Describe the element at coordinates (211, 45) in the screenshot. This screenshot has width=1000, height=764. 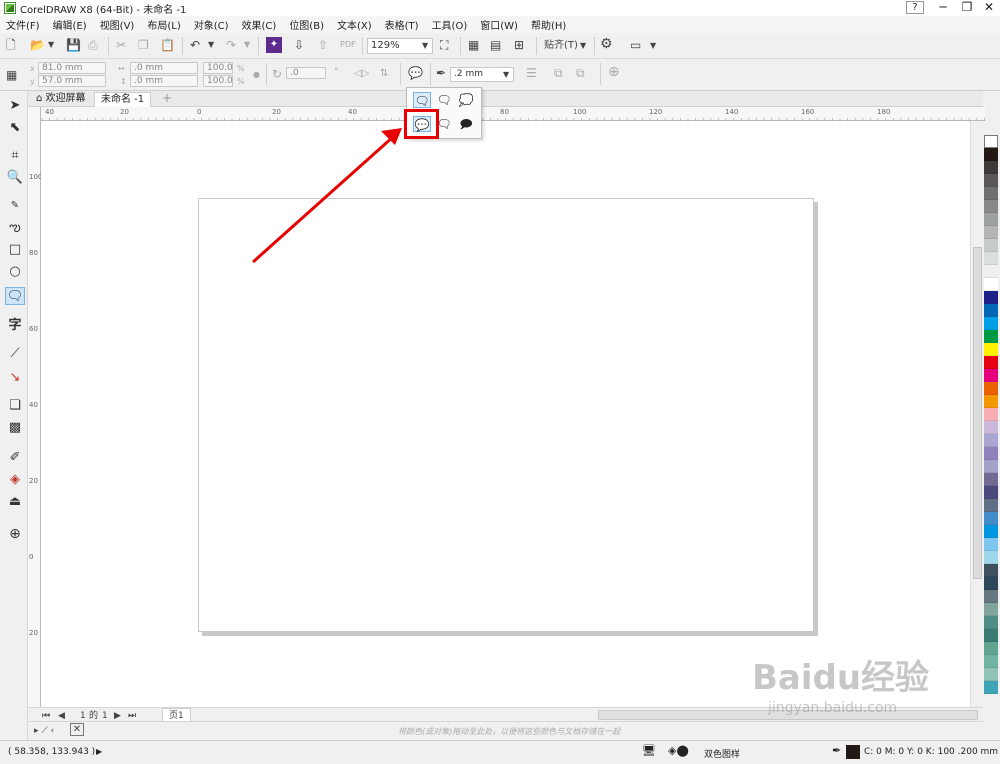
I see `undo-dropdown-icon: ▼` at that location.